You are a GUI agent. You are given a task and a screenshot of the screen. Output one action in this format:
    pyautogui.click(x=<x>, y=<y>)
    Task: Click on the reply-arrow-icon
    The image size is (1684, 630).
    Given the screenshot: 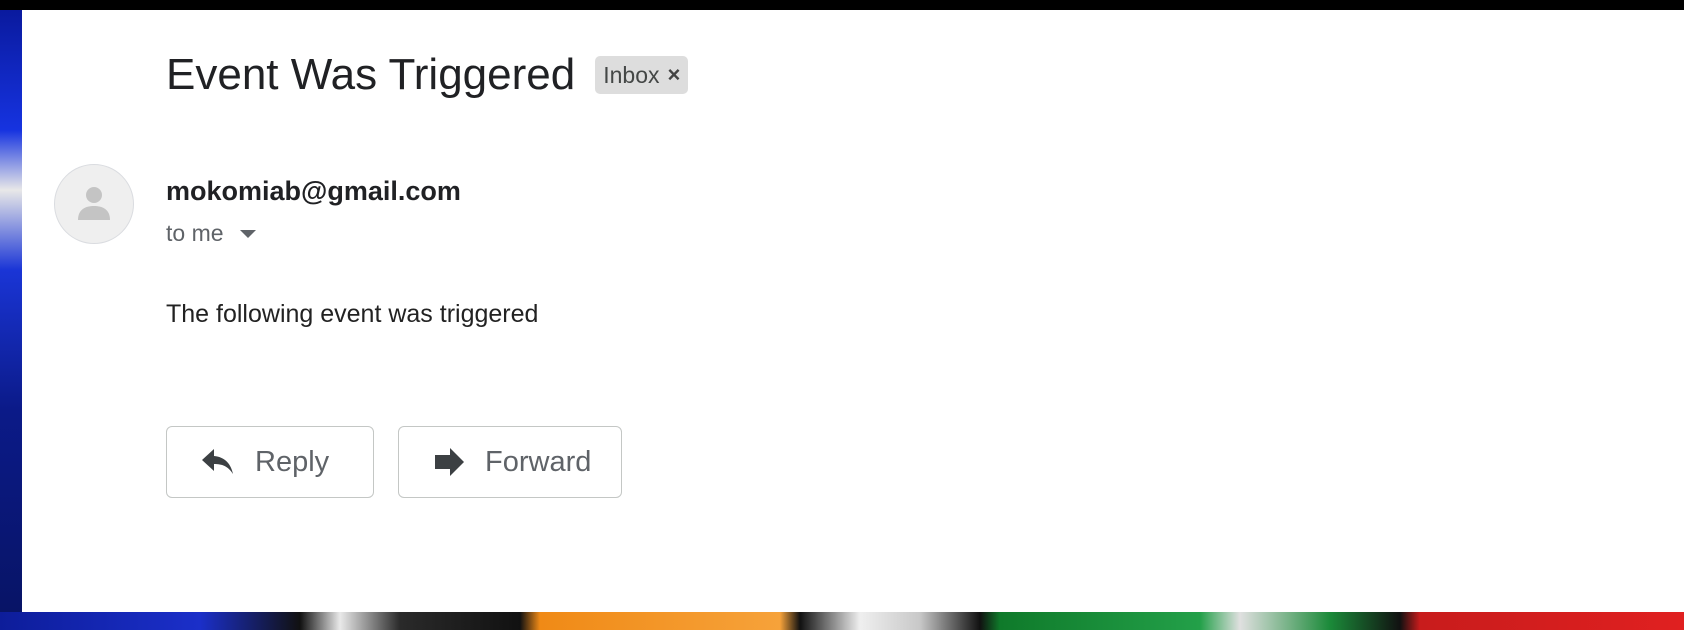 What is the action you would take?
    pyautogui.click(x=218, y=462)
    